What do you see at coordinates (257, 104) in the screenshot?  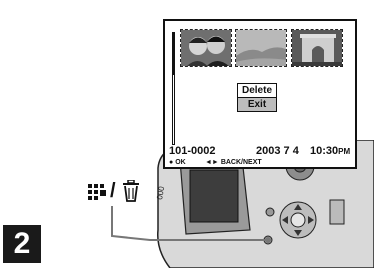 I see `exit-option: Exit` at bounding box center [257, 104].